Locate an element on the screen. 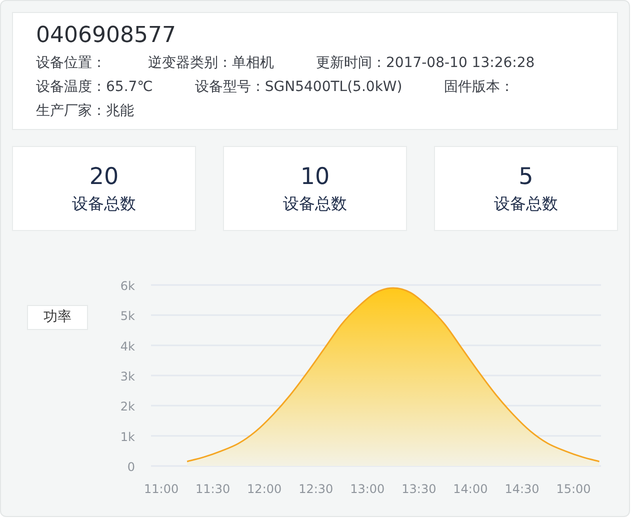 The height and width of the screenshot is (519, 632). y-tick-label: 1k is located at coordinates (127, 437).